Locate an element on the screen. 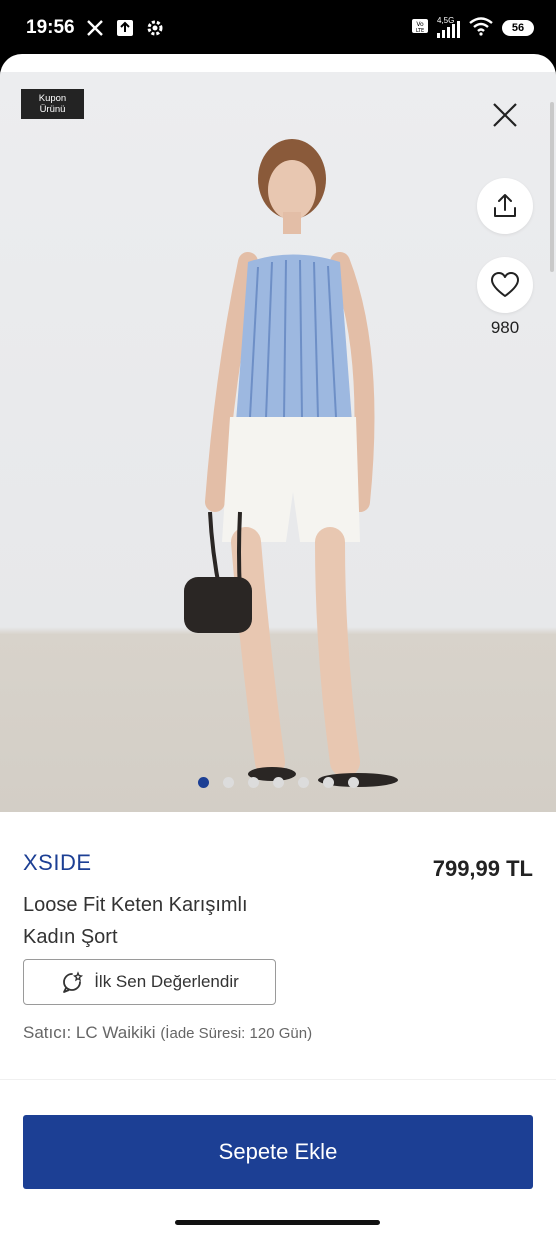 The width and height of the screenshot is (556, 1235). heart-icon is located at coordinates (505, 284).